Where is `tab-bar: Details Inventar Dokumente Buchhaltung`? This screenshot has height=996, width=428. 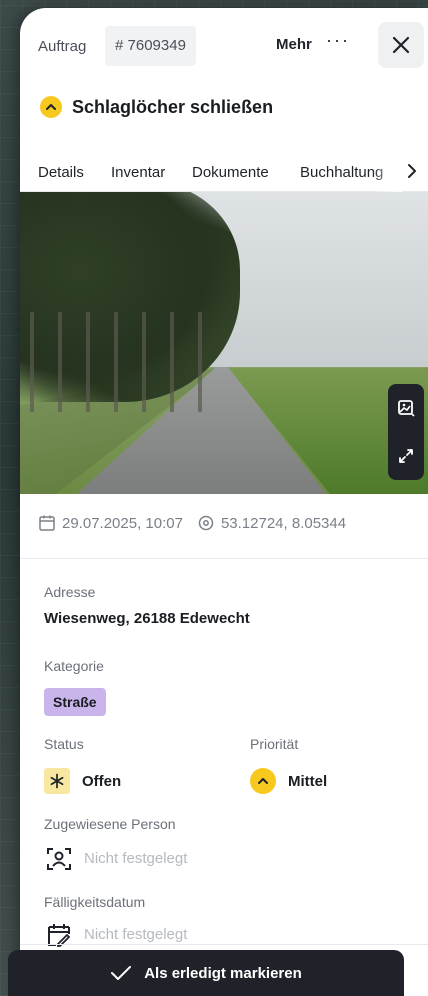
tab-bar: Details Inventar Dokumente Buchhaltung is located at coordinates (224, 171).